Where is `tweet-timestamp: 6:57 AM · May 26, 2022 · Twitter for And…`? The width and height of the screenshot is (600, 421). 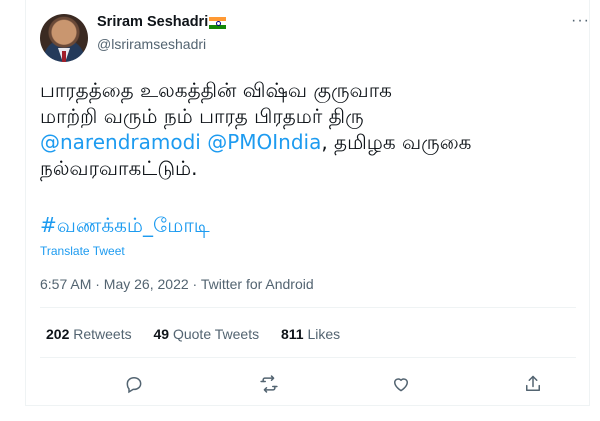
tweet-timestamp: 6:57 AM · May 26, 2022 · Twitter for And… is located at coordinates (177, 284).